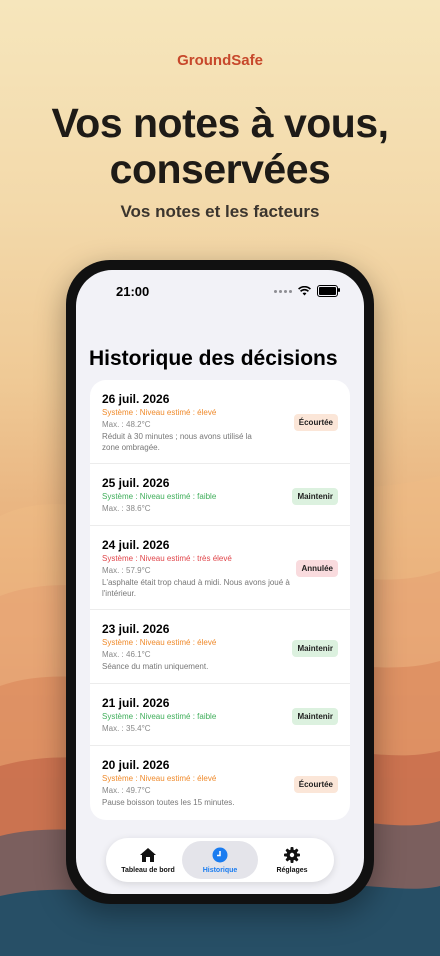 The width and height of the screenshot is (440, 956). I want to click on headline-line-2: conservées, so click(220, 169).